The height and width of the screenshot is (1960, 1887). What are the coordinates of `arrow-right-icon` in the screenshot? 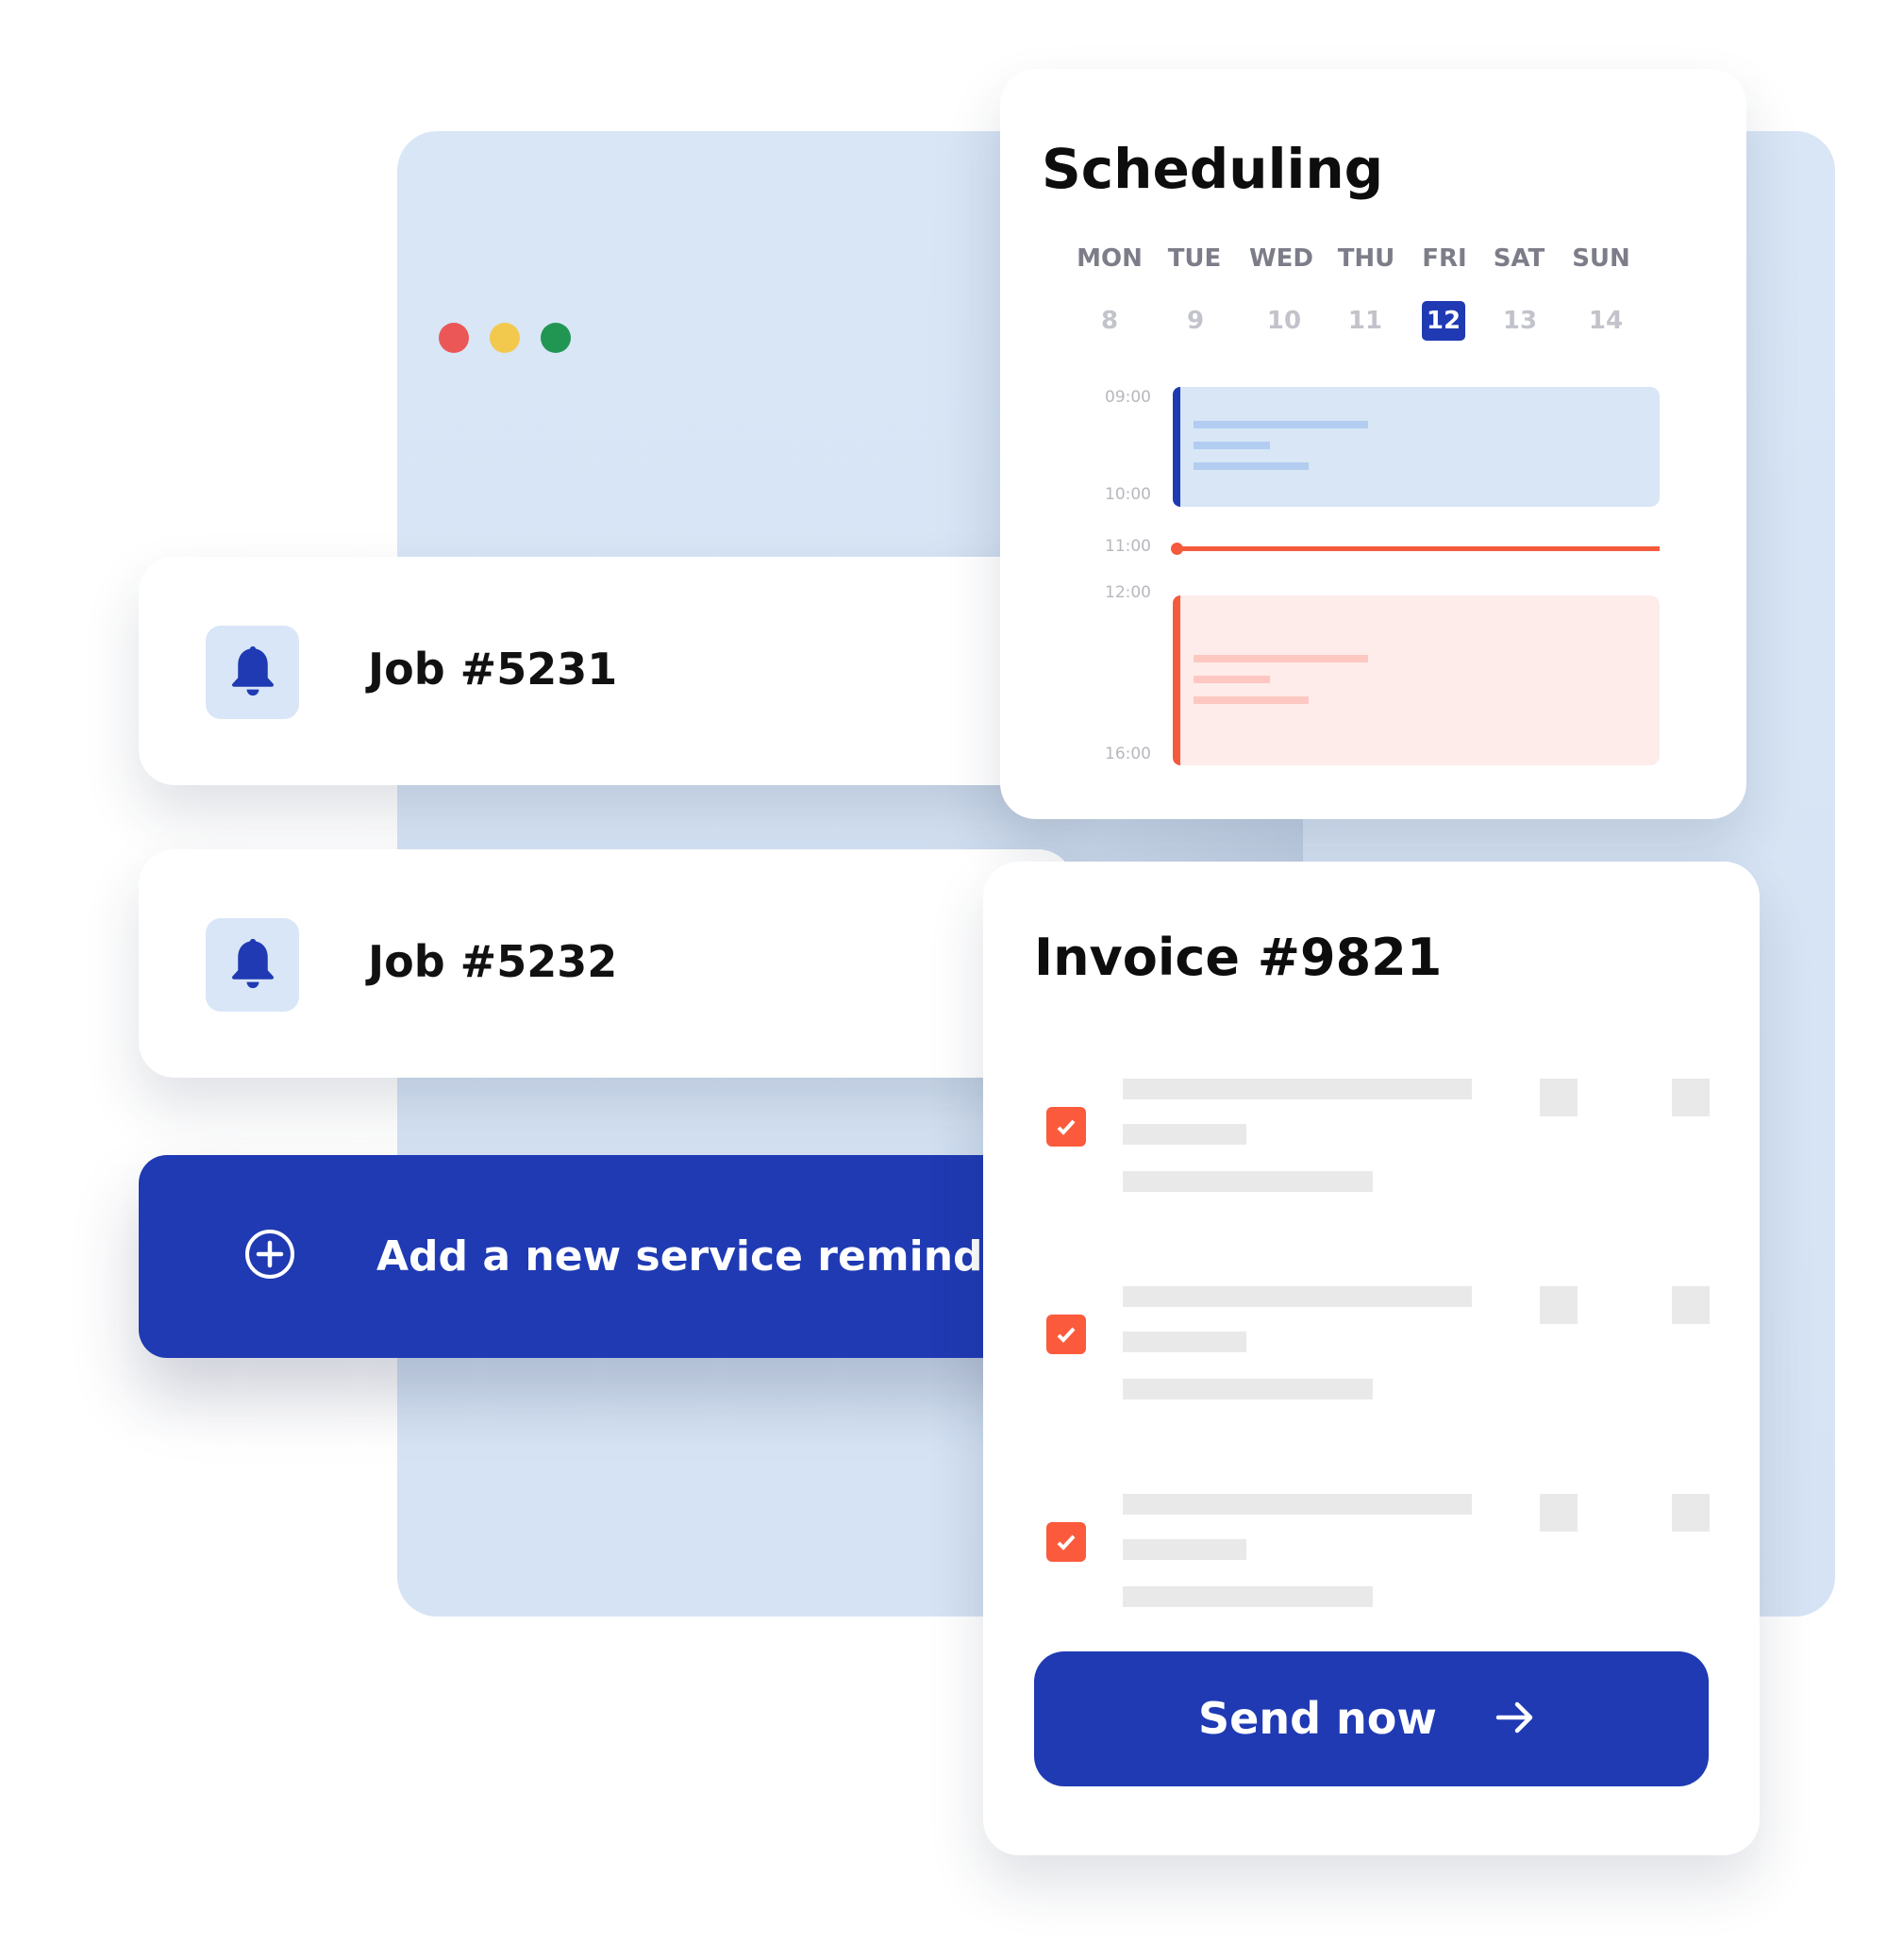 It's located at (1514, 1718).